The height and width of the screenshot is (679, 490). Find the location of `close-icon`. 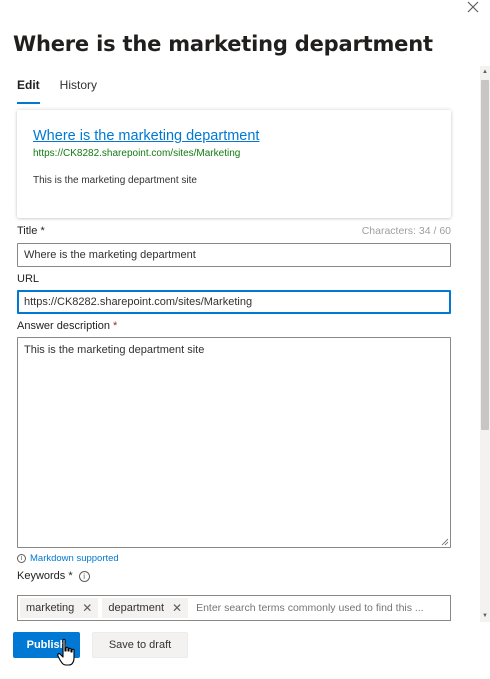

close-icon is located at coordinates (473, 7).